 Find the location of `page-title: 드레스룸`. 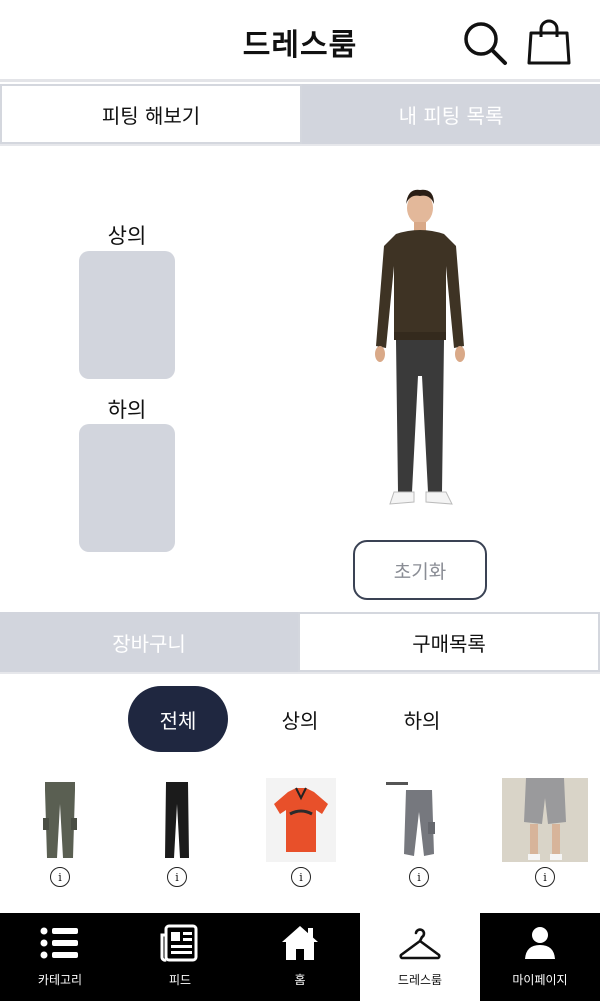

page-title: 드레스룸 is located at coordinates (300, 45).